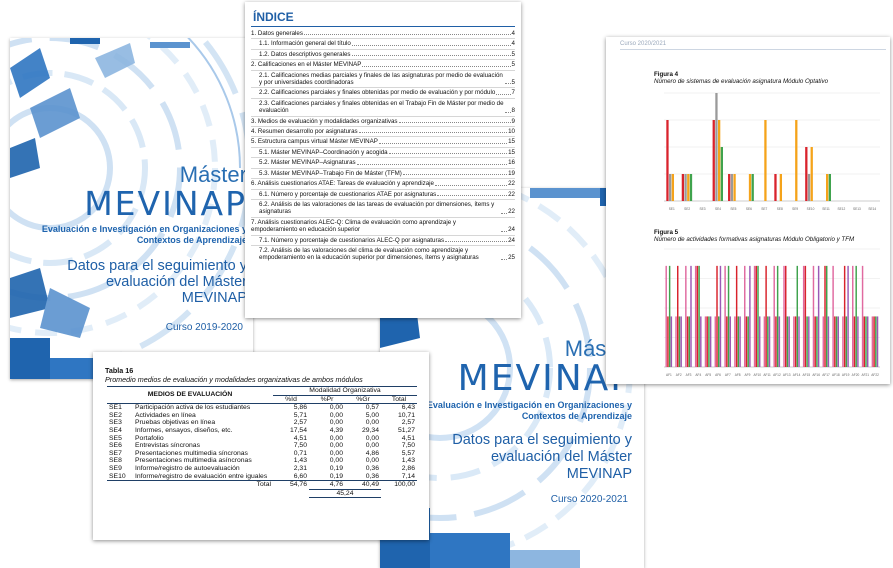 The width and height of the screenshot is (893, 568). What do you see at coordinates (165, 415) in the screenshot?
I see `row-name: Actividades en línea` at bounding box center [165, 415].